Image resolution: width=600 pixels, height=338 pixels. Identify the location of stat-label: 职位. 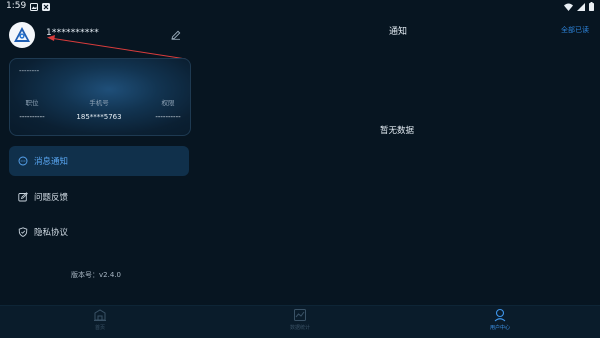
(32, 103).